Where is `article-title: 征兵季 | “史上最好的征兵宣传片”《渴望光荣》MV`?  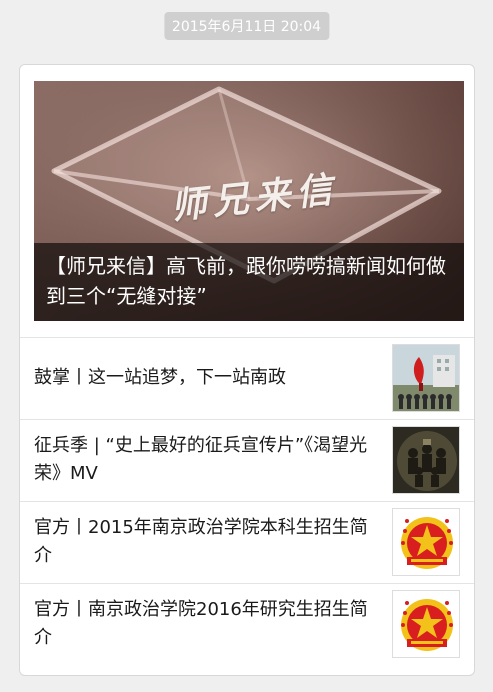 article-title: 征兵季 | “史上最好的征兵宣传片”《渴望光荣》MV is located at coordinates (201, 459).